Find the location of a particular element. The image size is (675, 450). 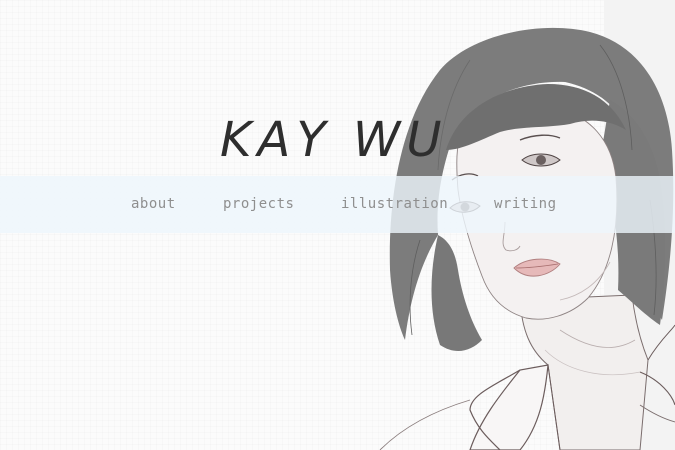

site-title: KAY WU is located at coordinates (334, 140).